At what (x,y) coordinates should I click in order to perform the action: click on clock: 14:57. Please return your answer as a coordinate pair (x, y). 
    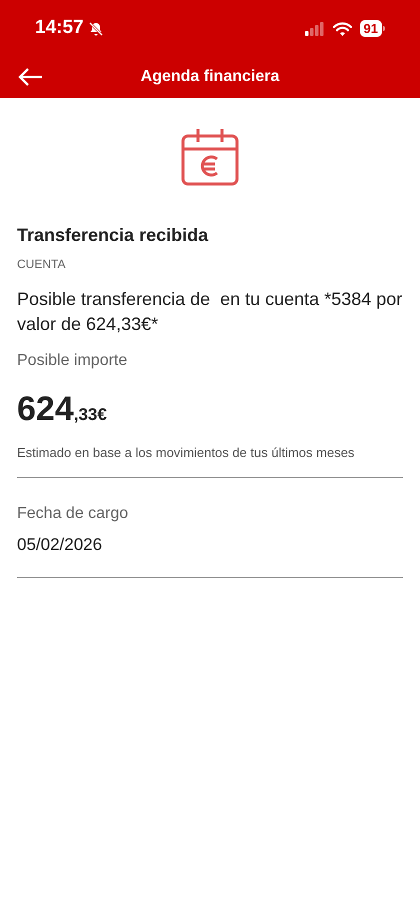
    Looking at the image, I should click on (59, 28).